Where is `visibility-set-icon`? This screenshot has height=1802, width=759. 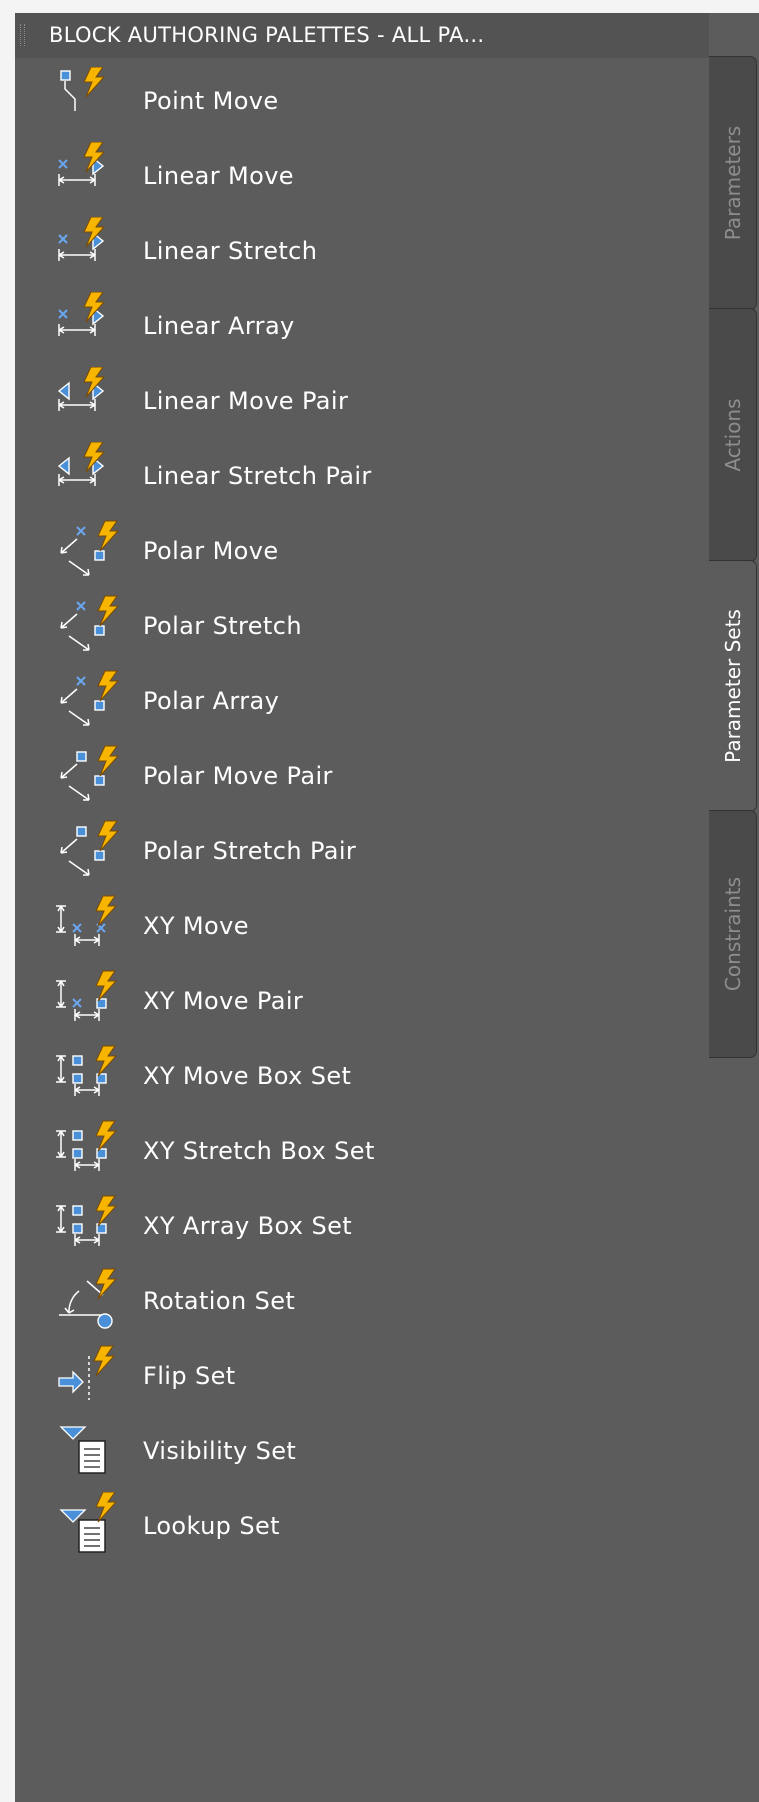
visibility-set-icon is located at coordinates (90, 1451).